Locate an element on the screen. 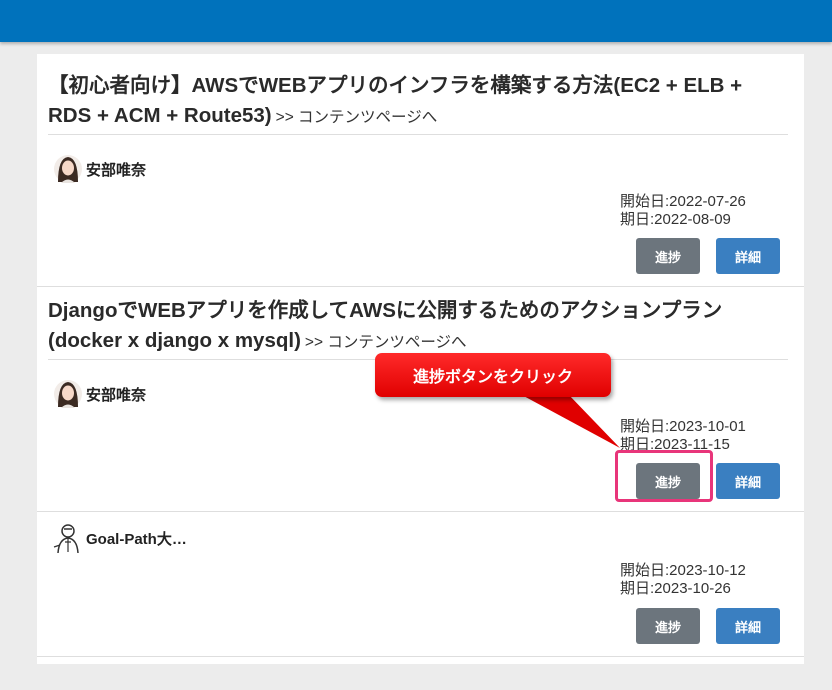  plan-dates: 開始日:2022-07-26 期日:2022-08-09 is located at coordinates (683, 211).